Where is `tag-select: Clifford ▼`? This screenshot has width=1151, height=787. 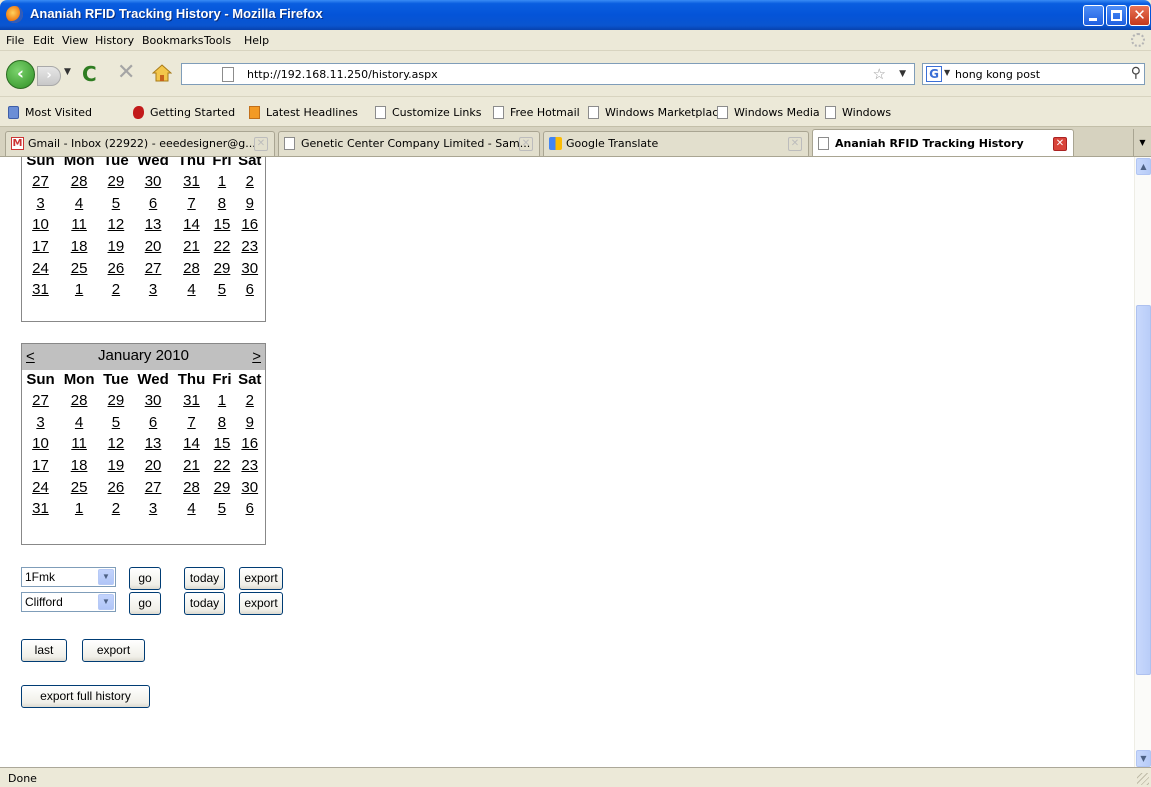
tag-select: Clifford ▼ is located at coordinates (68, 602).